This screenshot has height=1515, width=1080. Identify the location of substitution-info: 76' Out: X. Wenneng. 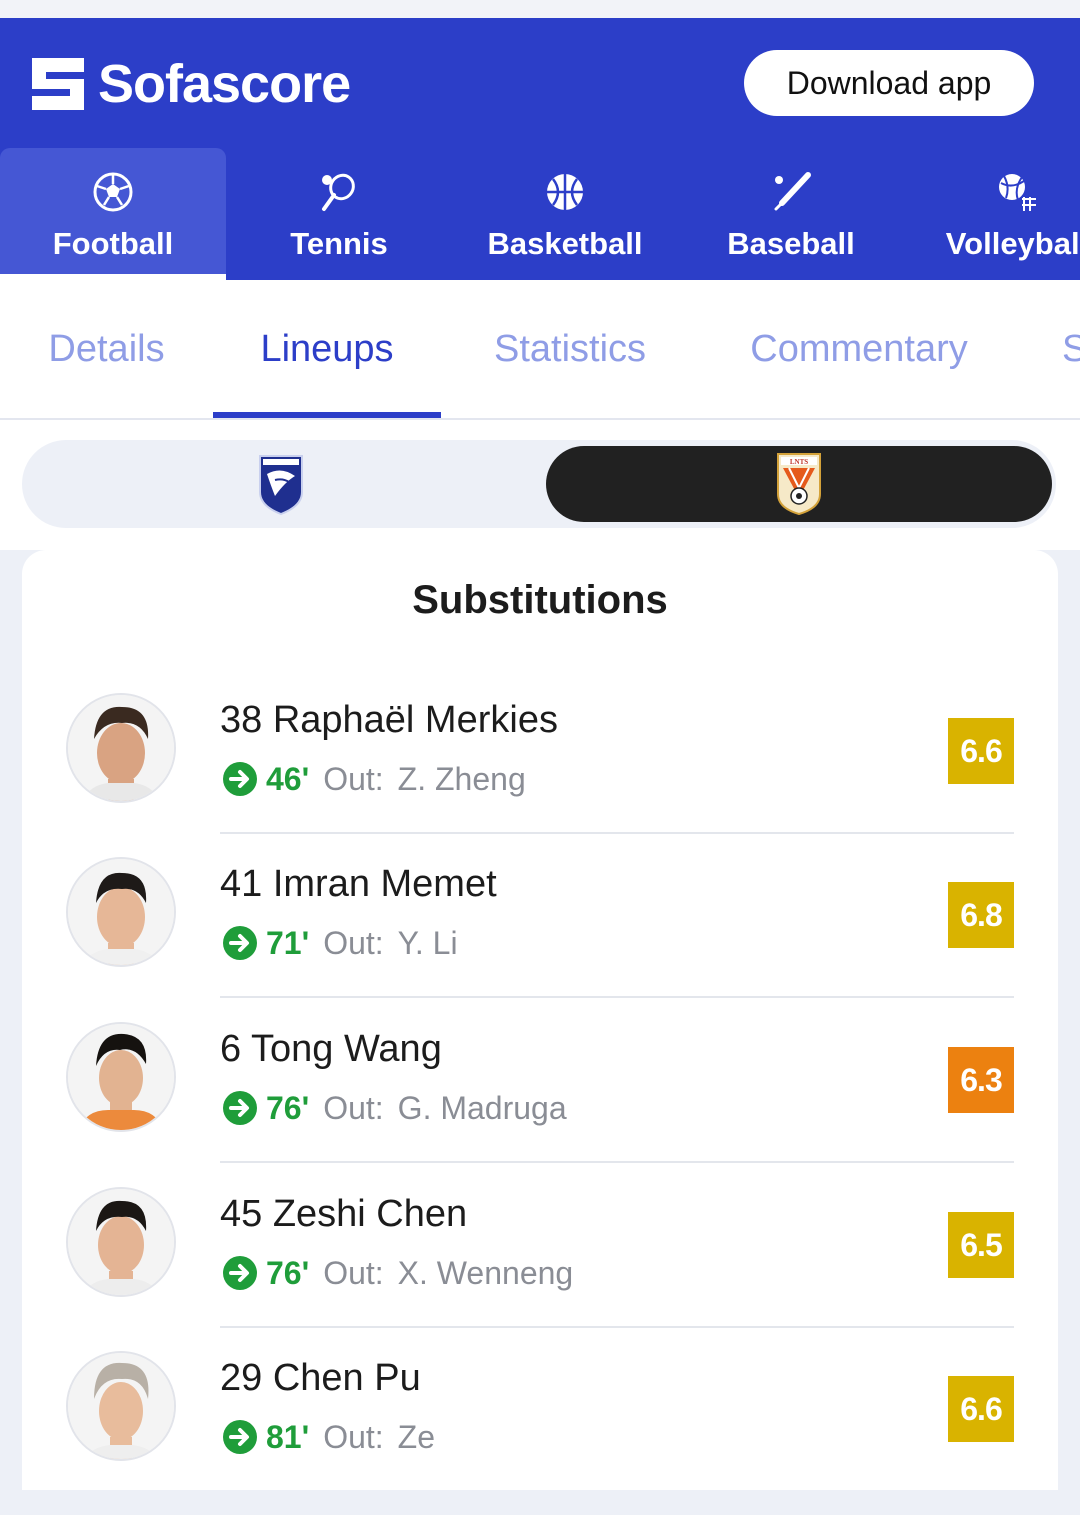
(397, 1273).